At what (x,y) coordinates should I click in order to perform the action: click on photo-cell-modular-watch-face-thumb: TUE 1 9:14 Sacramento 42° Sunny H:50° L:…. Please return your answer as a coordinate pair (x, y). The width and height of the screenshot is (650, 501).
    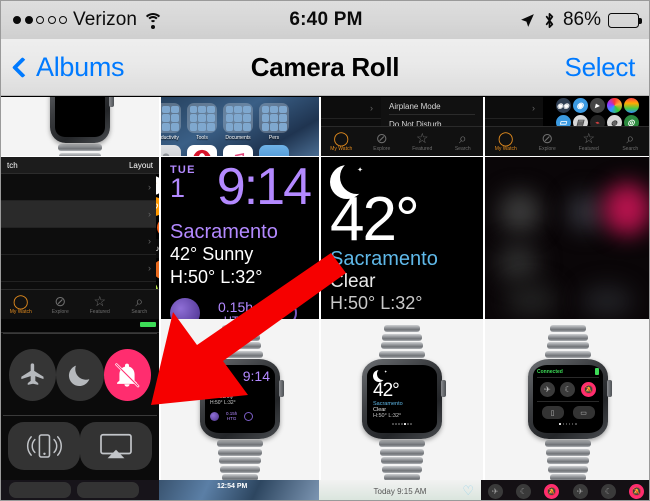
    Looking at the image, I should click on (240, 238).